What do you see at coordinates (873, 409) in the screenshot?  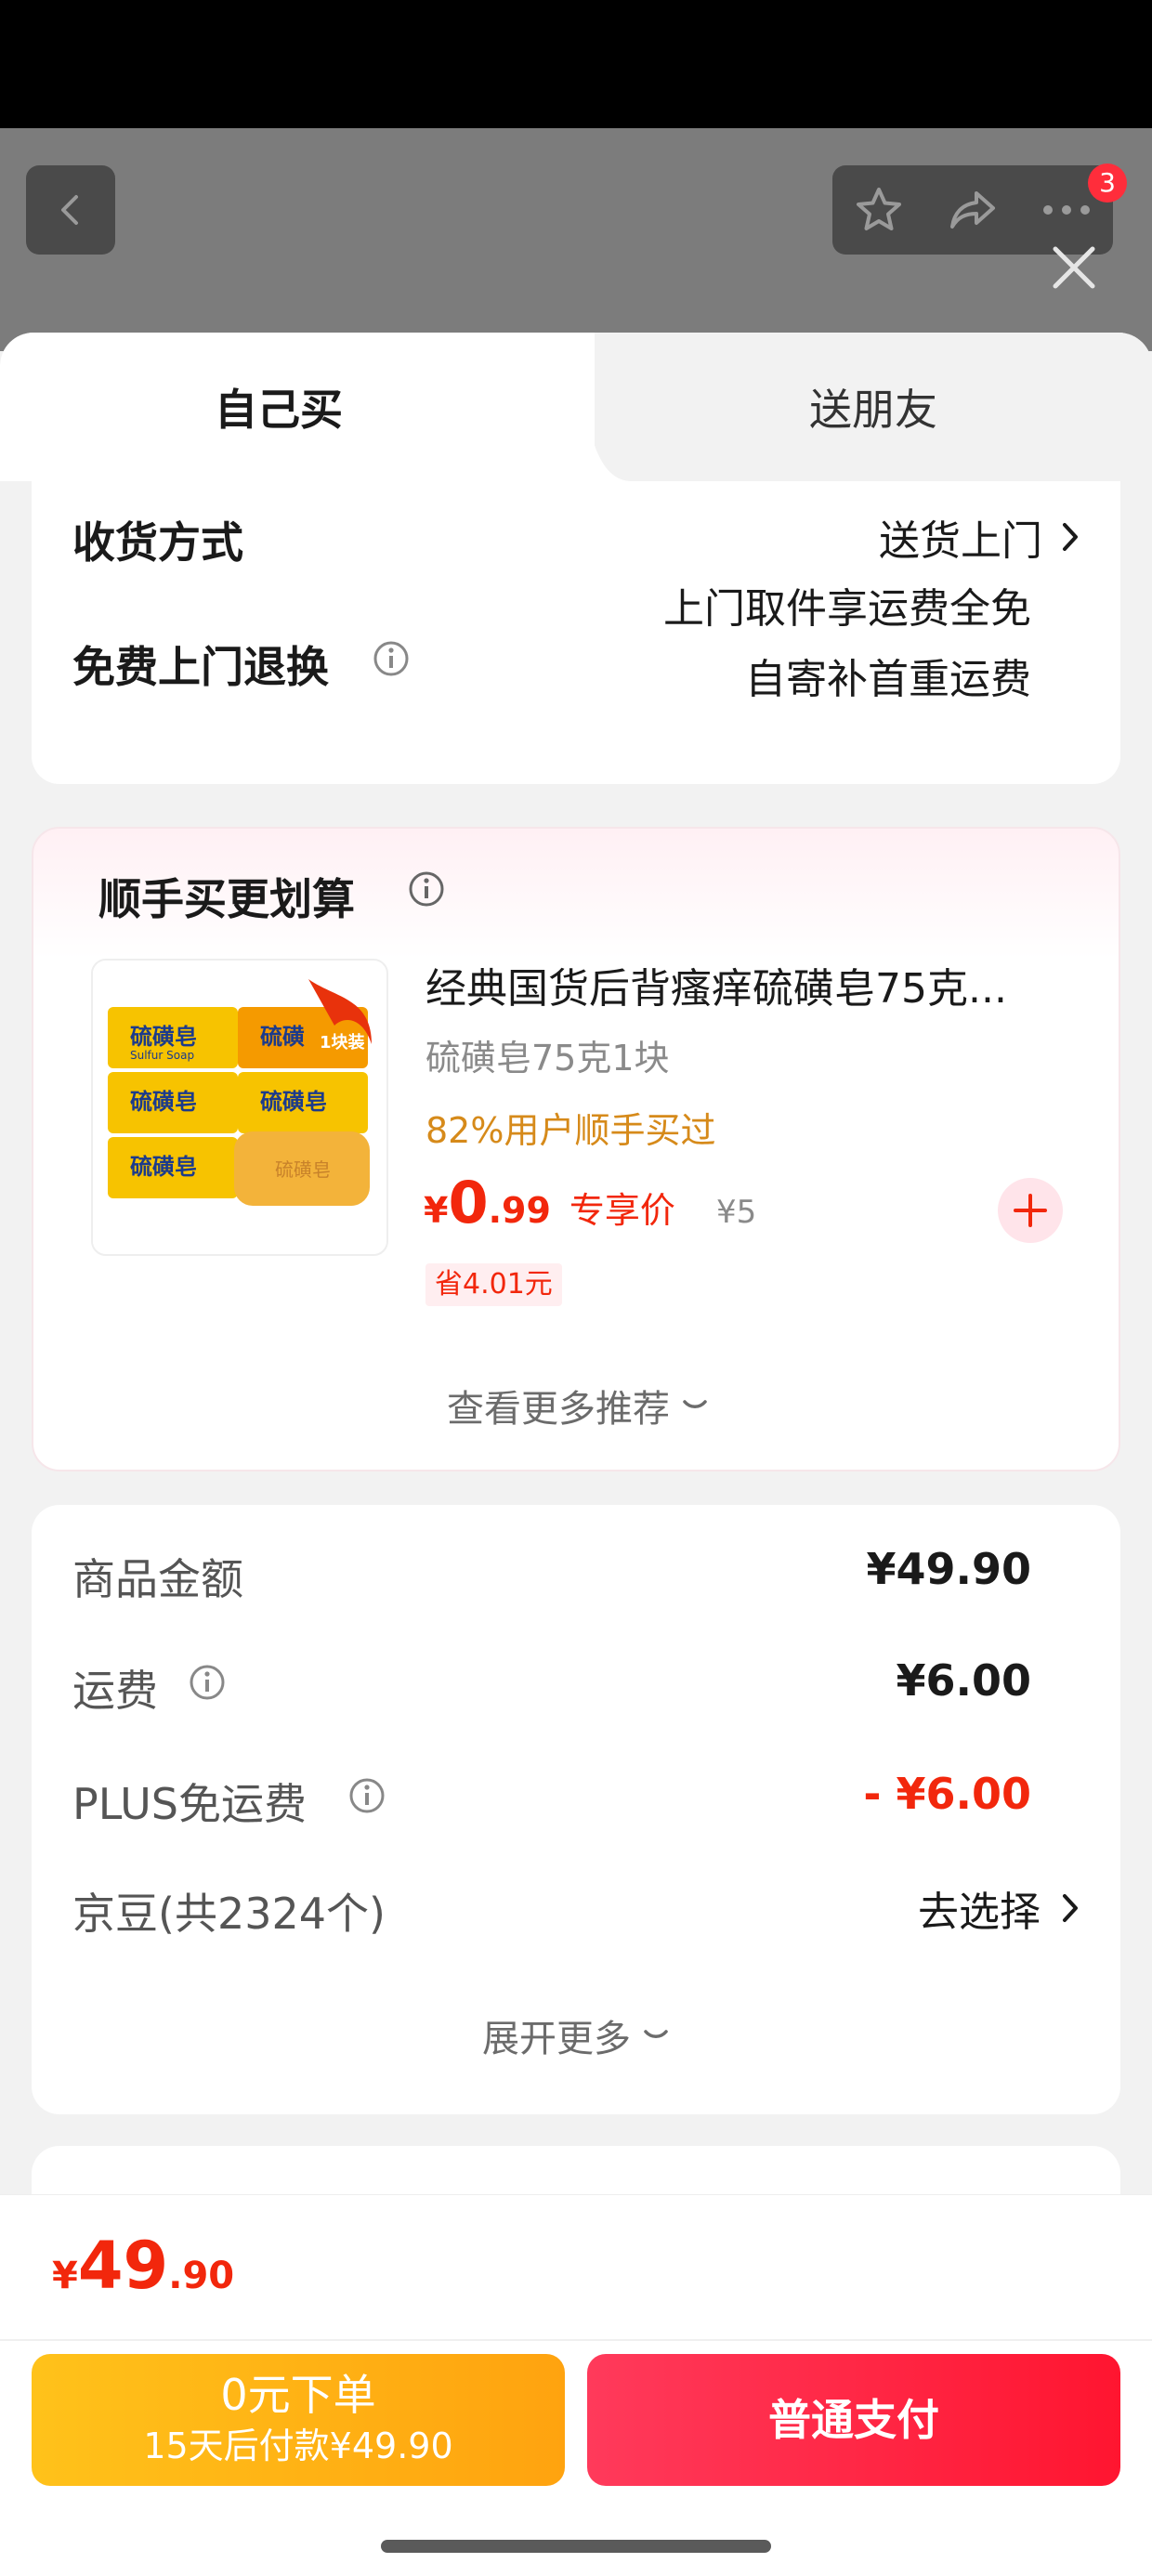 I see `tab-gift-friend: 送朋友` at bounding box center [873, 409].